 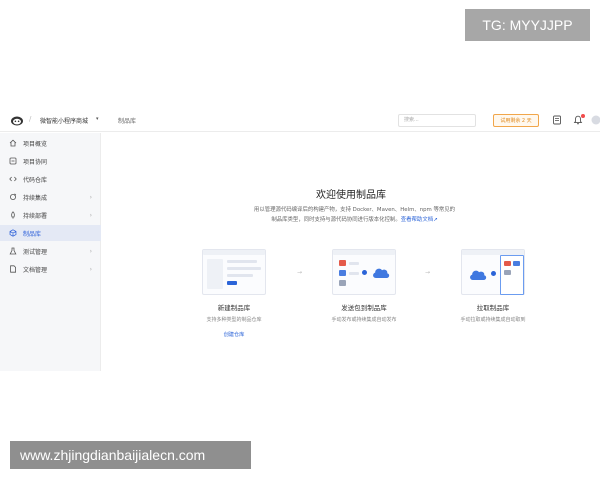 I want to click on sidebar-item-artifacts: 制品库, so click(x=50, y=233).